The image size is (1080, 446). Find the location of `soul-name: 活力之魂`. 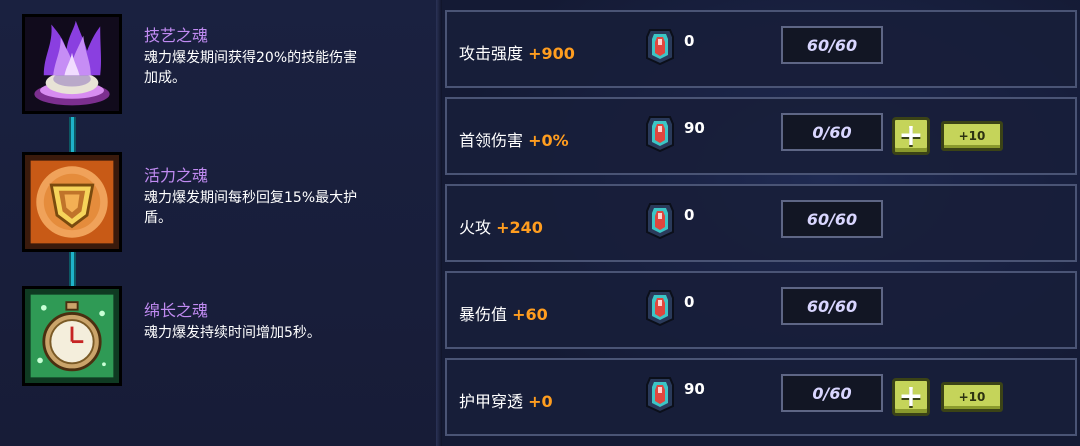

soul-name: 活力之魂 is located at coordinates (176, 175).